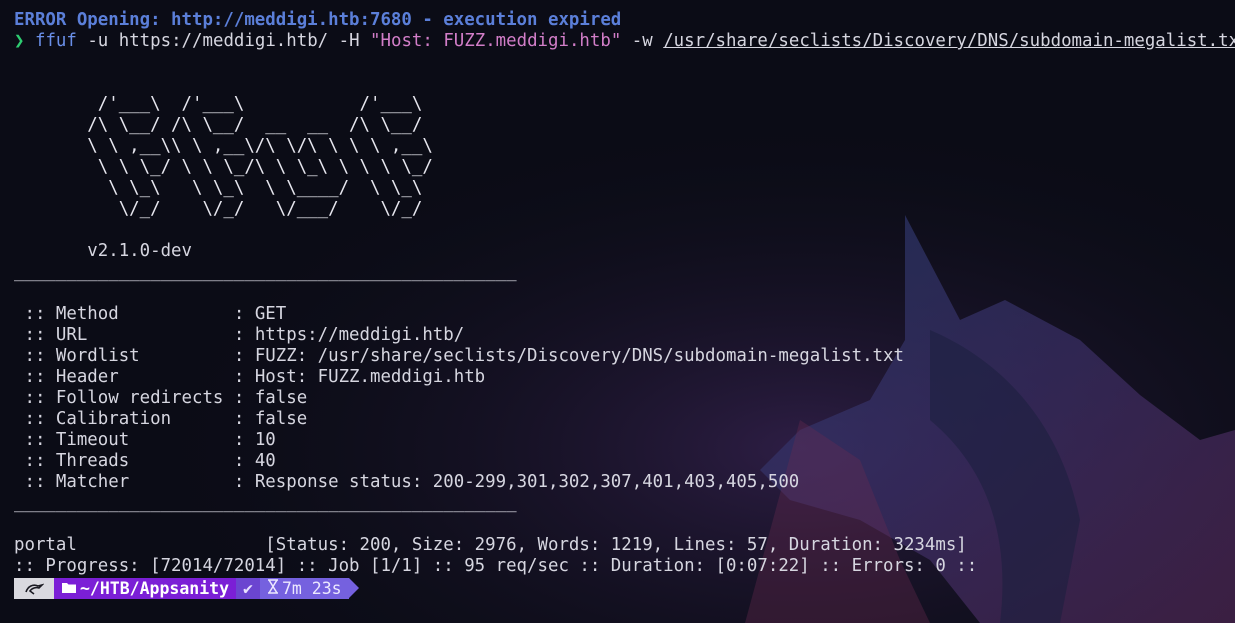  Describe the element at coordinates (124, 398) in the screenshot. I see `setting-key: :: Follow redirects` at that location.